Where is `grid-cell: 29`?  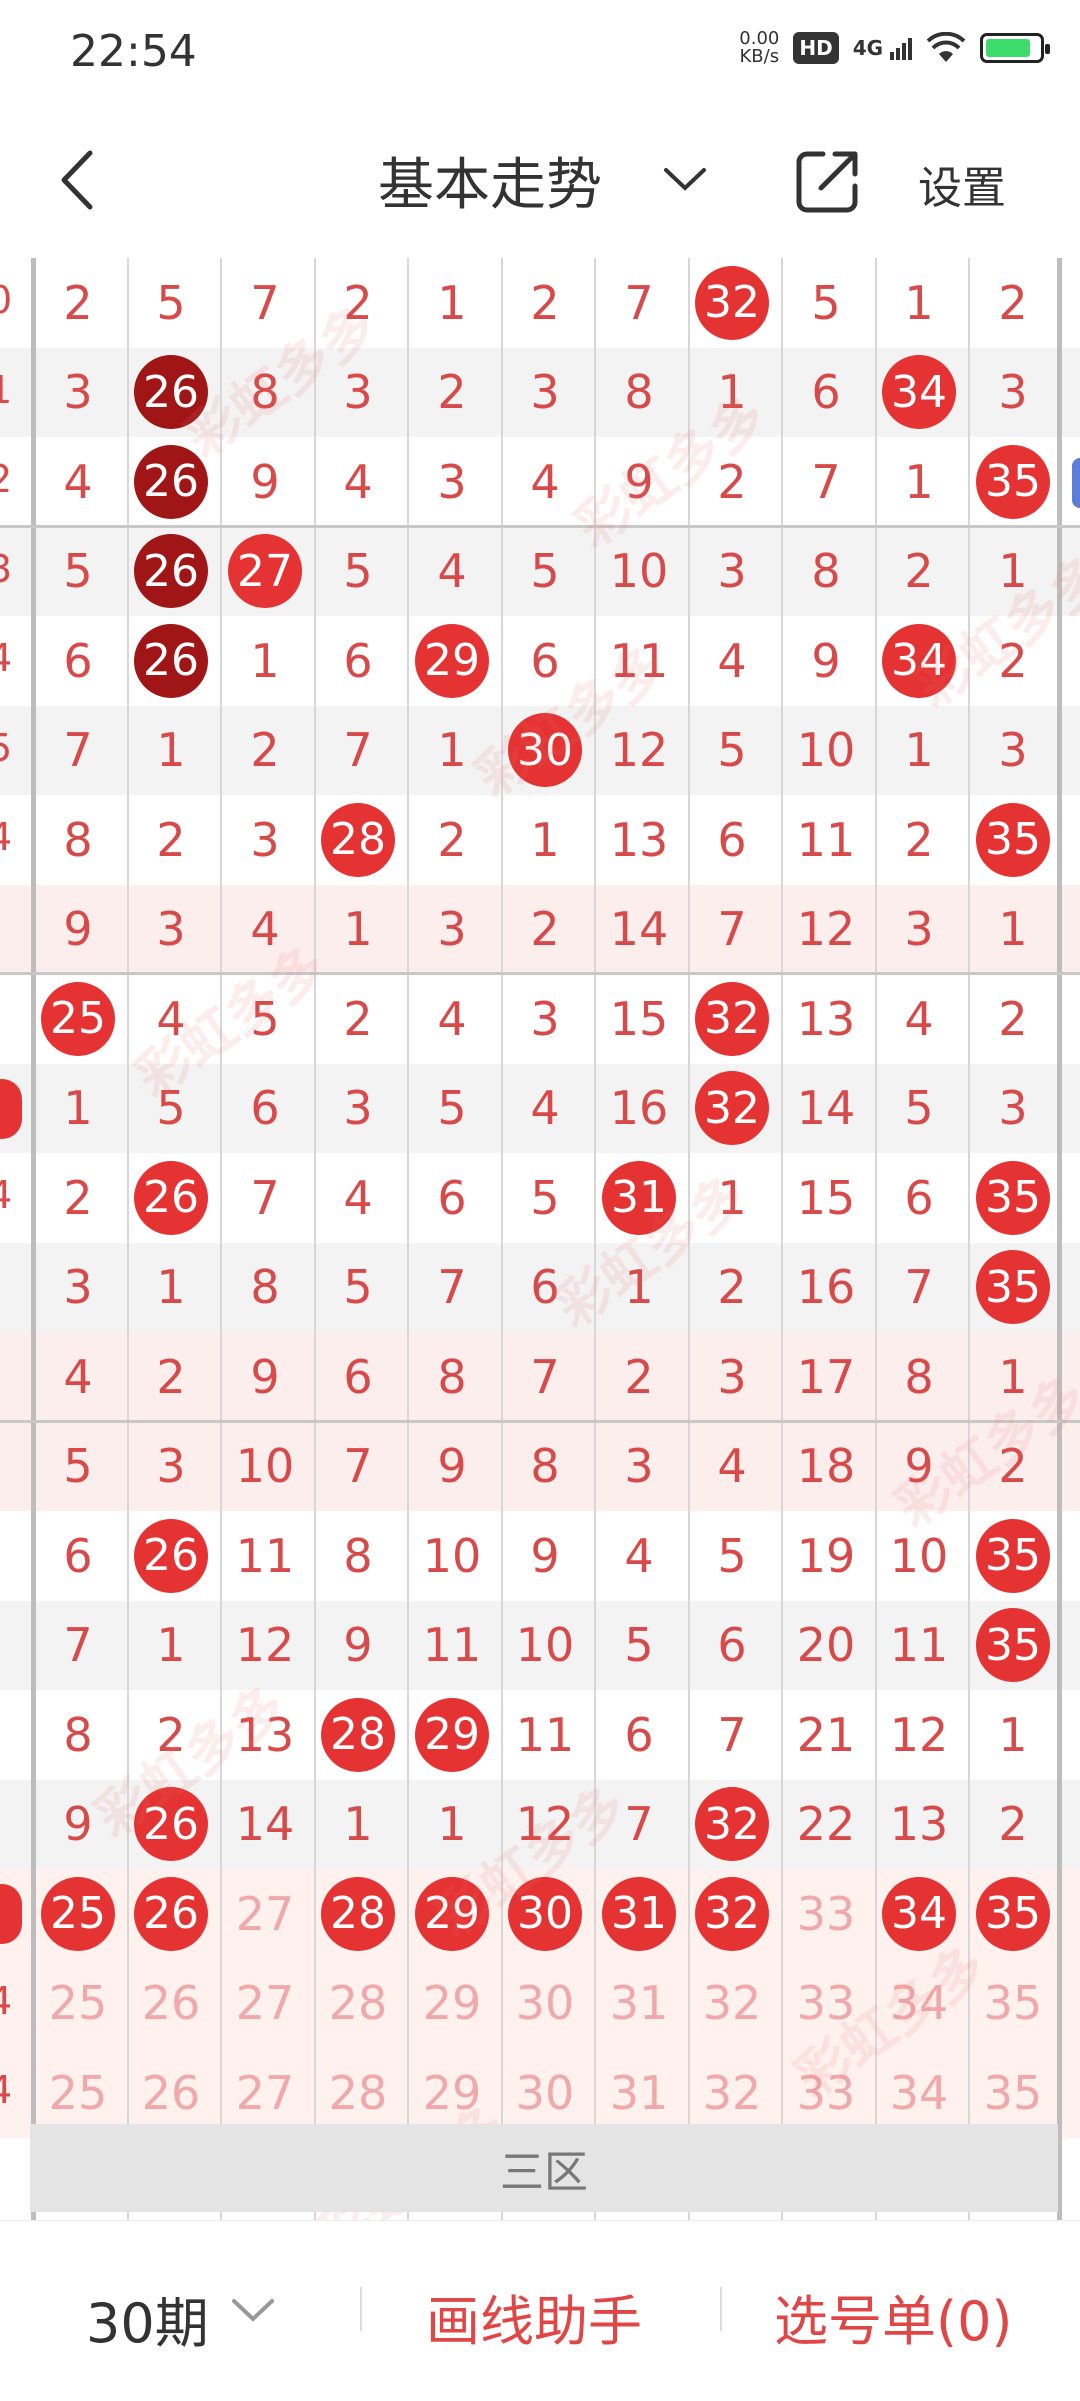 grid-cell: 29 is located at coordinates (452, 2004).